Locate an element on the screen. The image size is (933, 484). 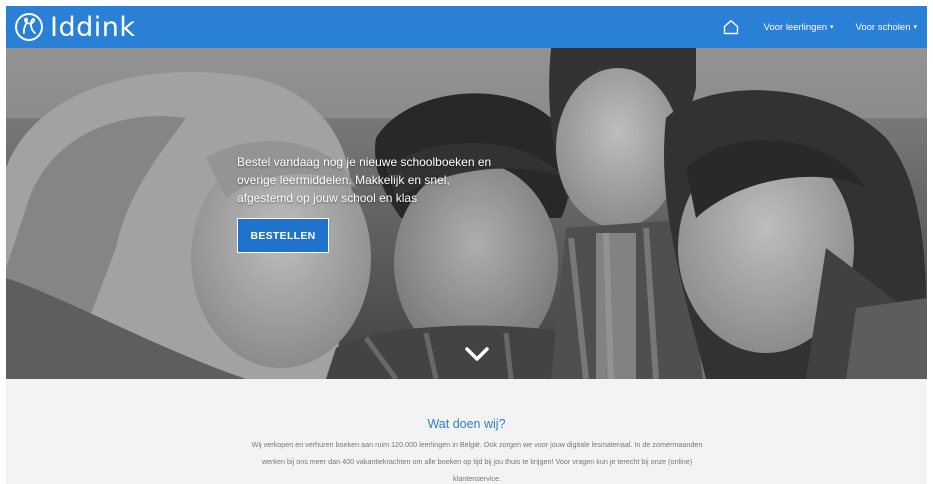
nav-voor-scholen-label: Voor scholen is located at coordinates (883, 27).